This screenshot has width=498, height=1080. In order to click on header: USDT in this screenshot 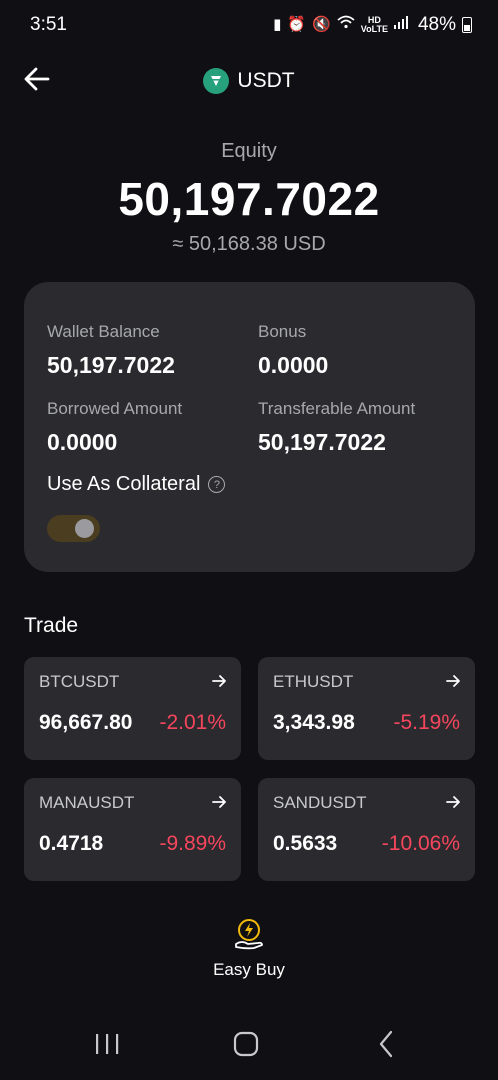, I will do `click(249, 82)`.